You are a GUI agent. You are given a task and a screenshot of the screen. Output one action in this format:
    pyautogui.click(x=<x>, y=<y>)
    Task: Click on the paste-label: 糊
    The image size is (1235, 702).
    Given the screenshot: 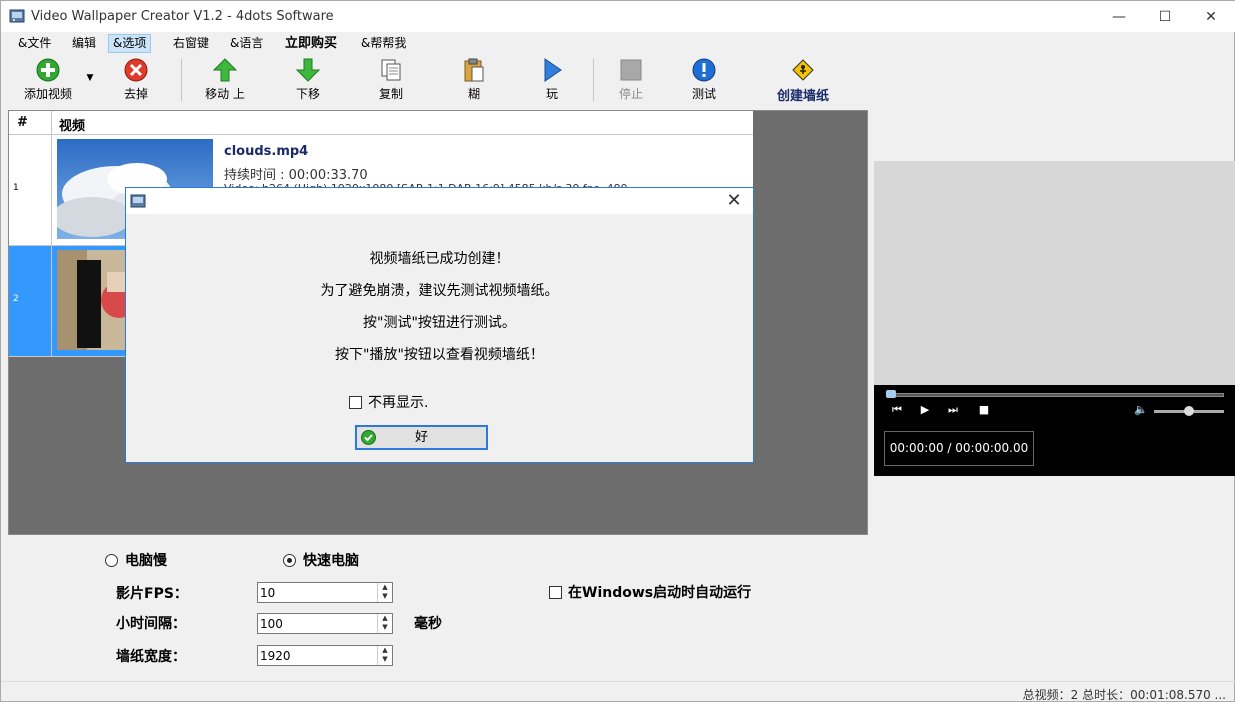 What is the action you would take?
    pyautogui.click(x=473, y=94)
    